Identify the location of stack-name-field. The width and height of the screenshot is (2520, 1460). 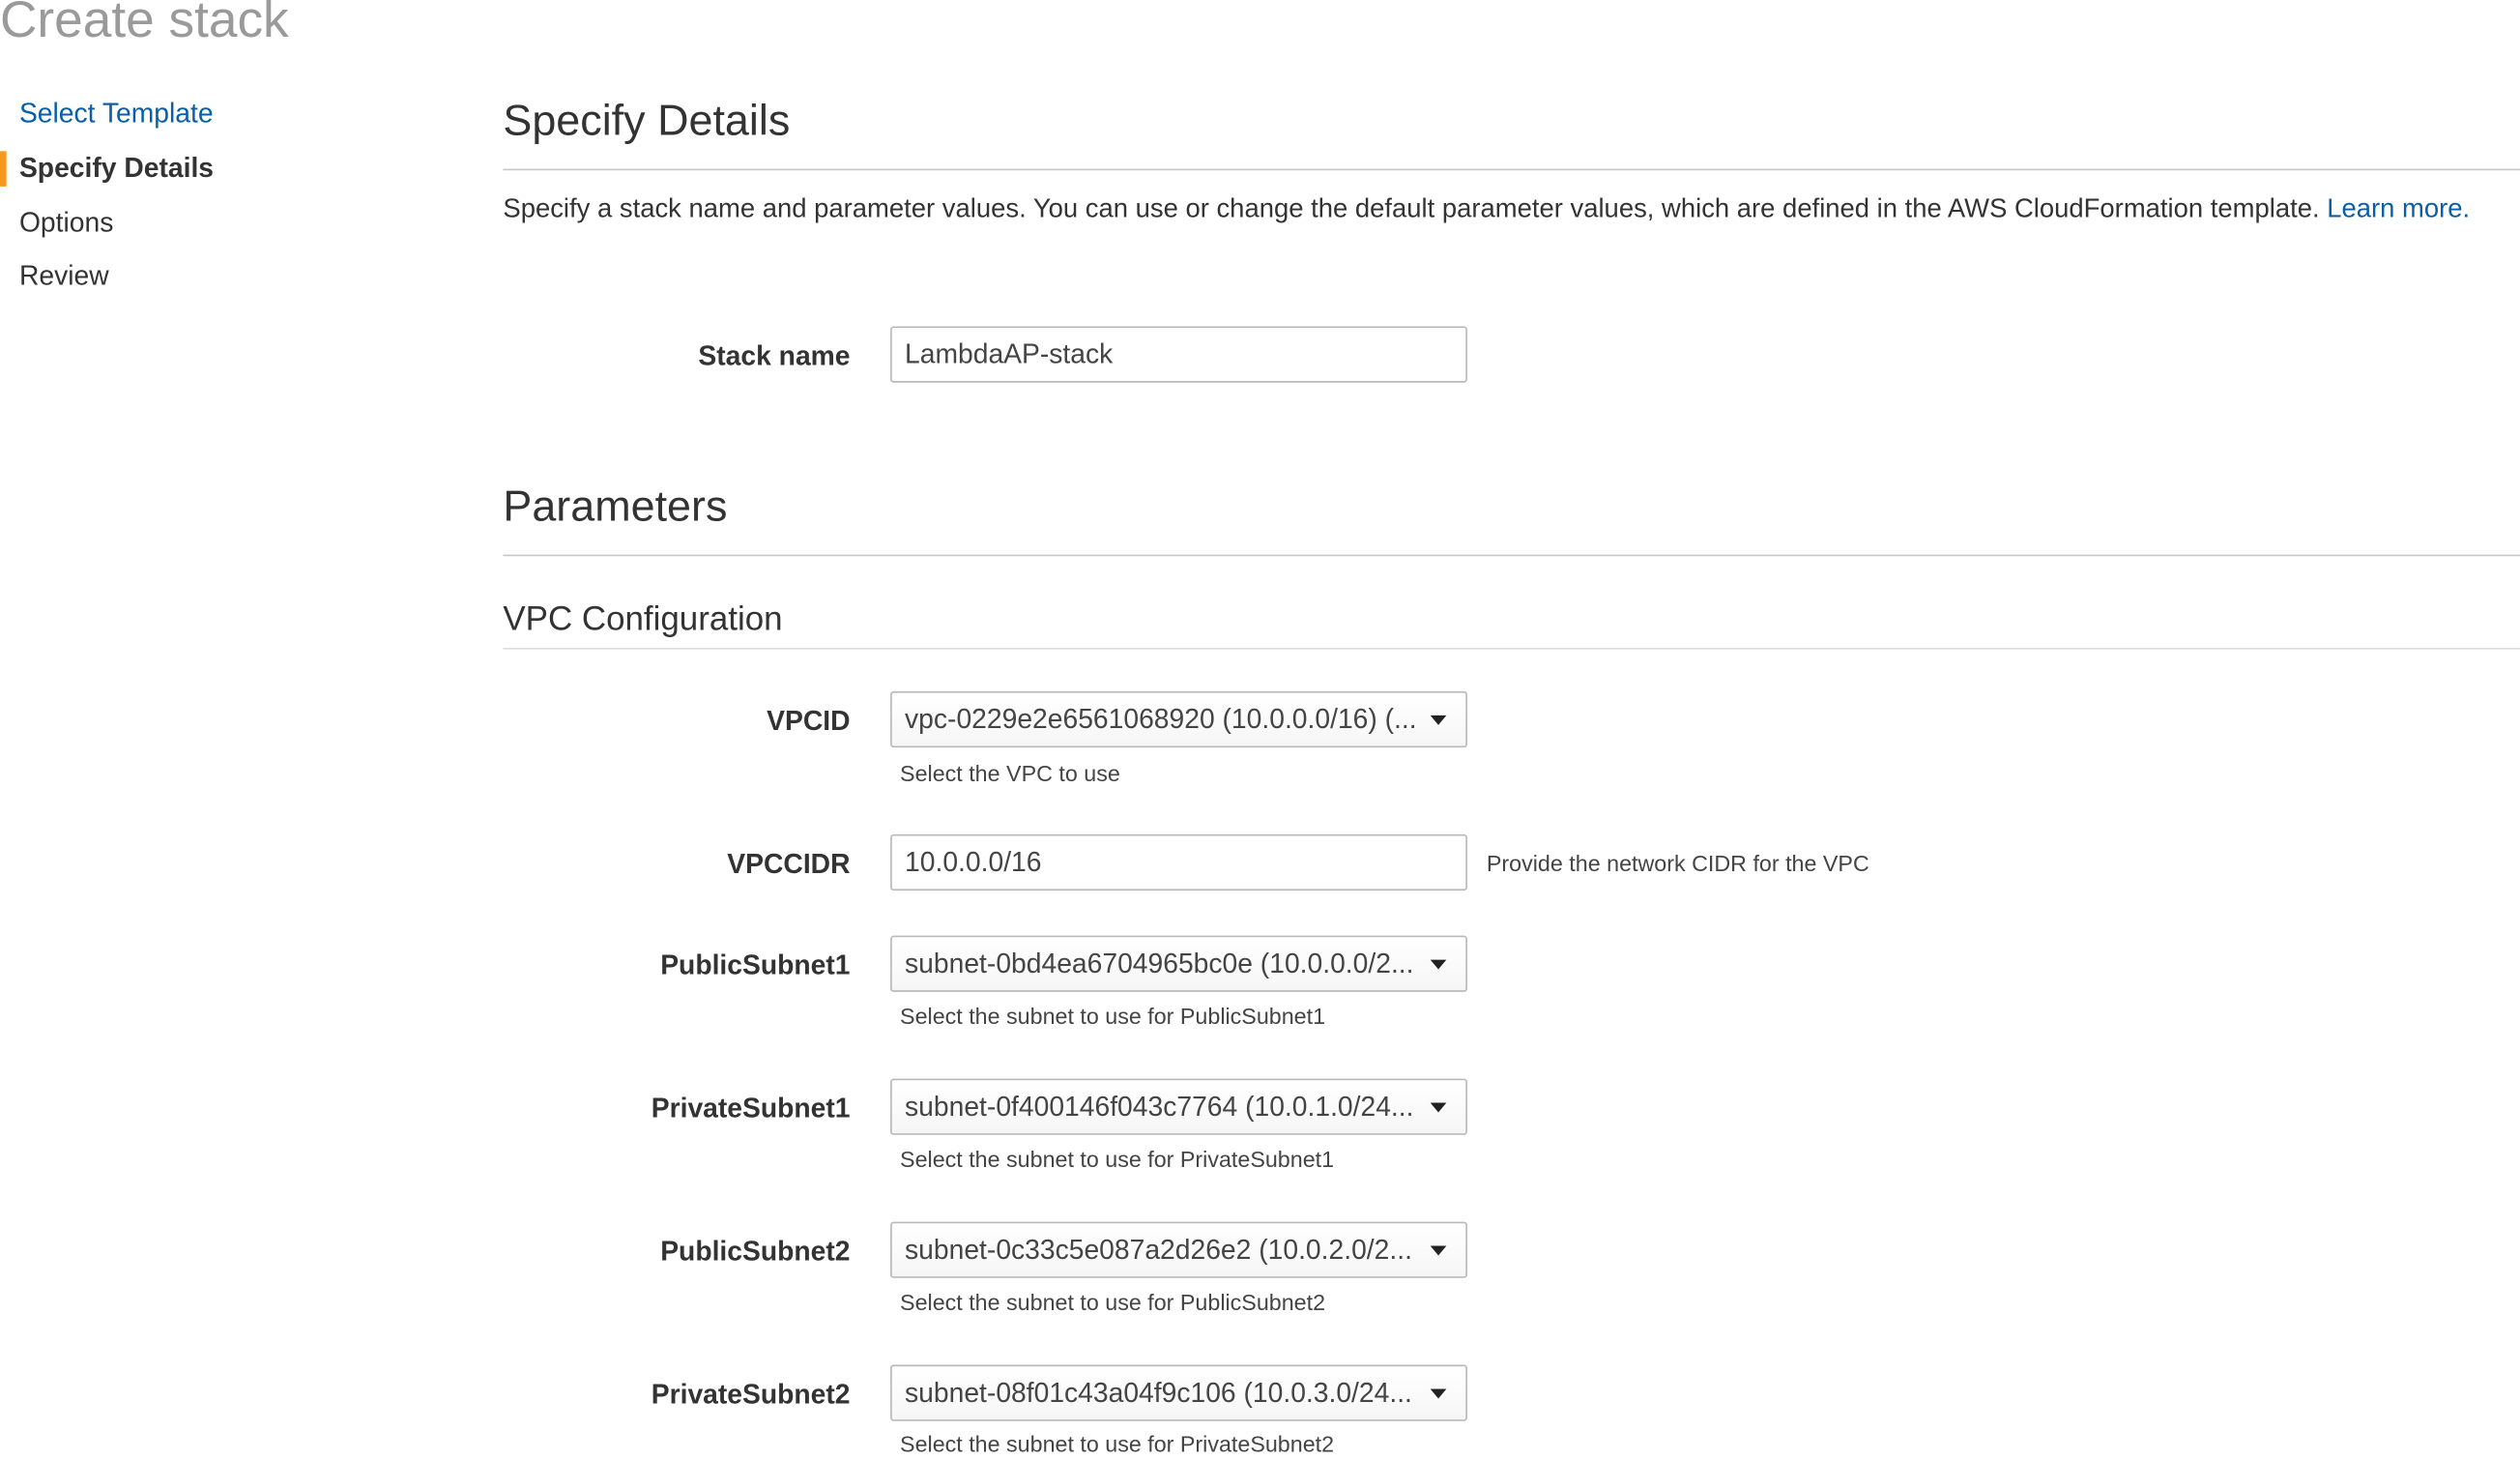
(1178, 354).